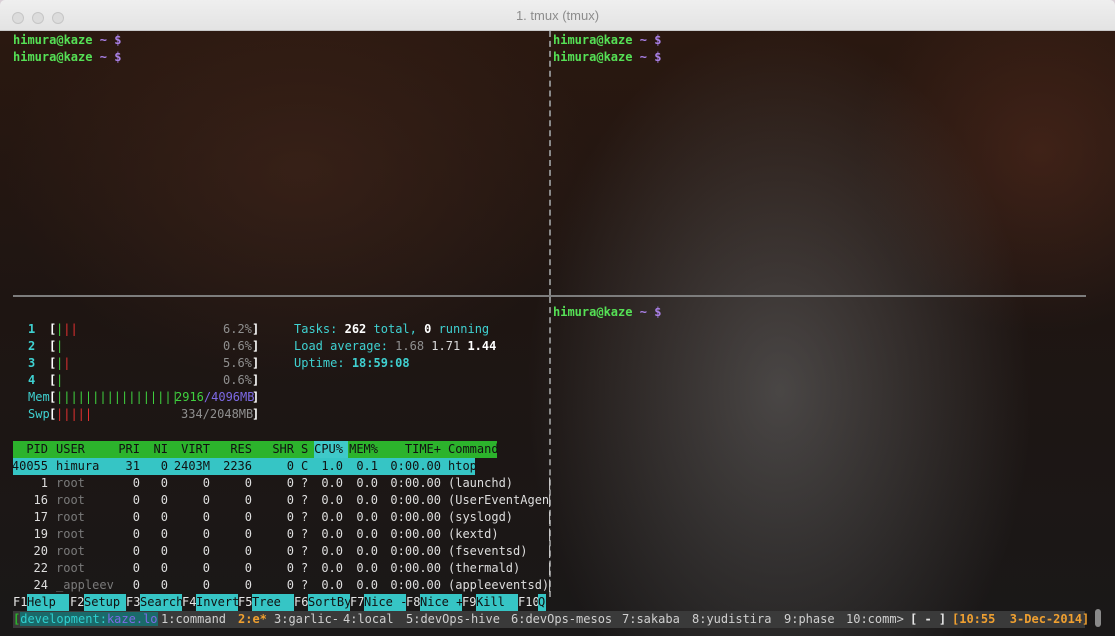 This screenshot has width=1115, height=636. I want to click on load-average: Load average: 1.68 1.71 1.44, so click(395, 346).